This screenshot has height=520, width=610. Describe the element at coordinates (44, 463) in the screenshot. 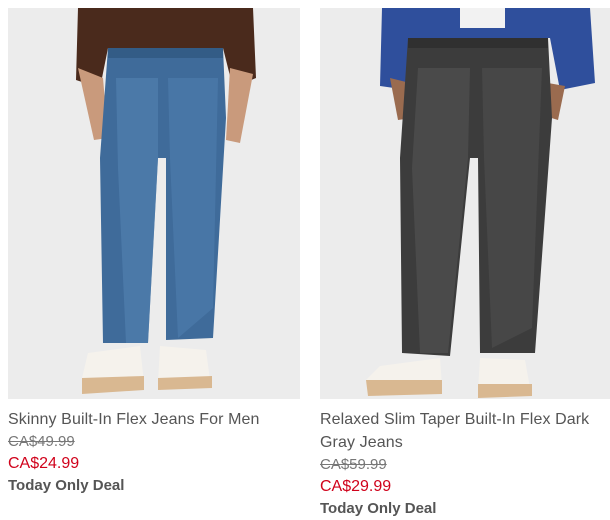

I see `sale-price: CA$24.99` at that location.